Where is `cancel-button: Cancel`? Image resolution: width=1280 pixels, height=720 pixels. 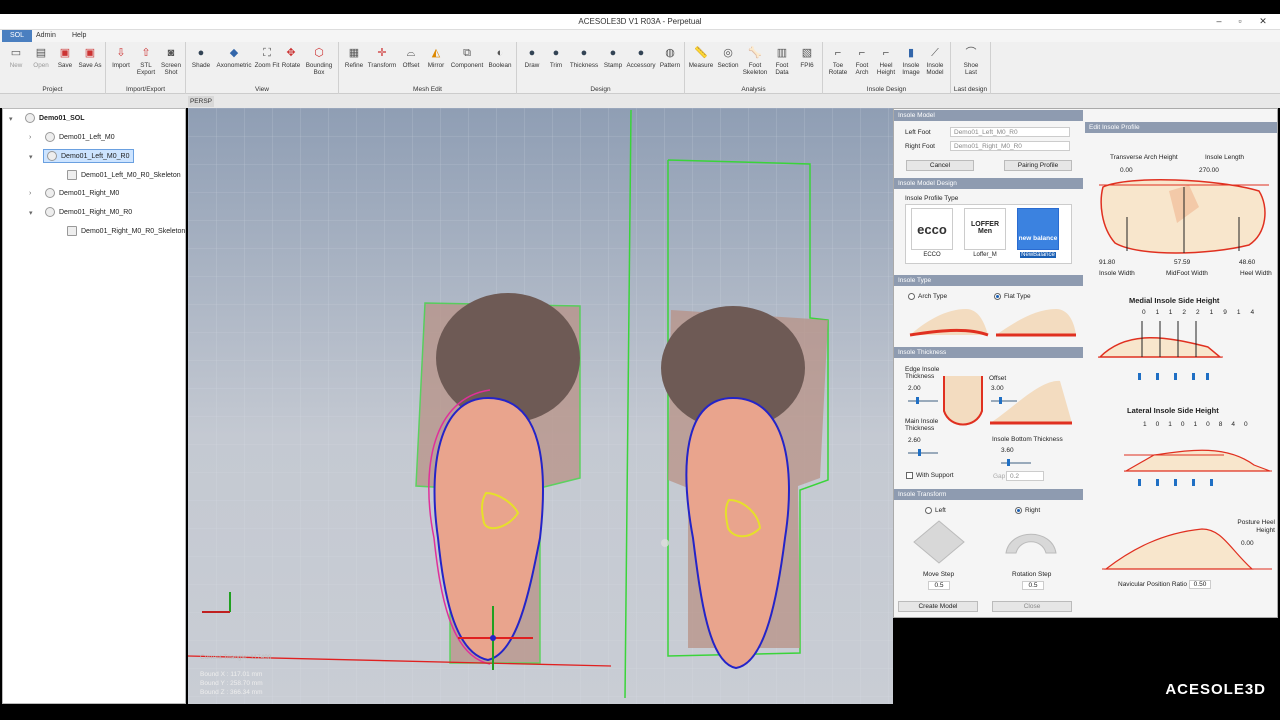 cancel-button: Cancel is located at coordinates (940, 165).